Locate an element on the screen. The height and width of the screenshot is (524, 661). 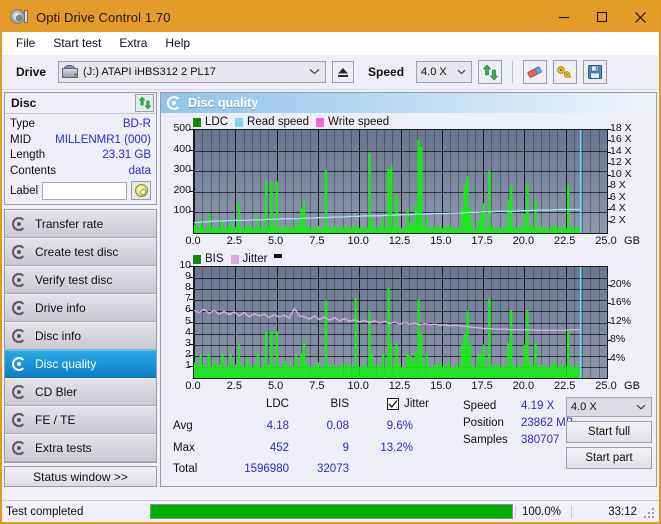
disc-row-contents-value: data is located at coordinates (139, 170).